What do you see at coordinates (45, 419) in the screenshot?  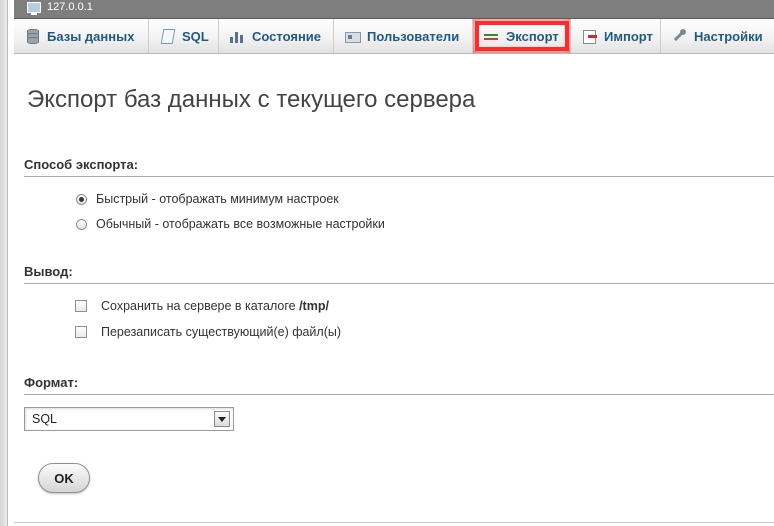 I see `format-selected-value: SQL` at bounding box center [45, 419].